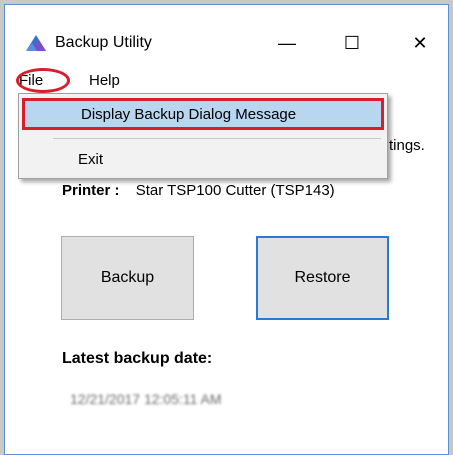 This screenshot has height=455, width=453. What do you see at coordinates (104, 80) in the screenshot?
I see `menu-help: Help` at bounding box center [104, 80].